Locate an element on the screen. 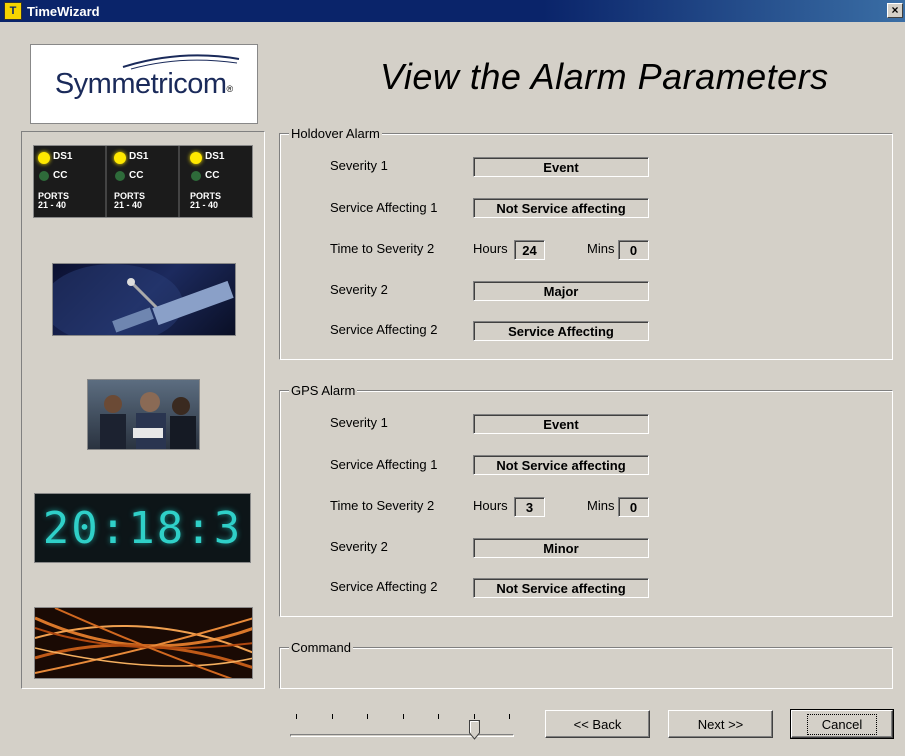  wizard-progress-thumb is located at coordinates (474, 730).